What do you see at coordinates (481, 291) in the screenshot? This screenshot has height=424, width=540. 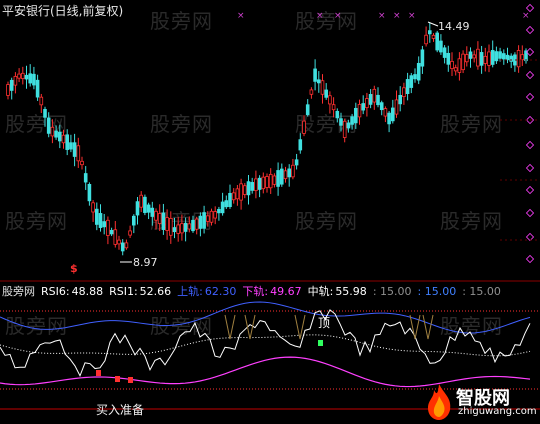 I see `const-line-3: : 15.00` at bounding box center [481, 291].